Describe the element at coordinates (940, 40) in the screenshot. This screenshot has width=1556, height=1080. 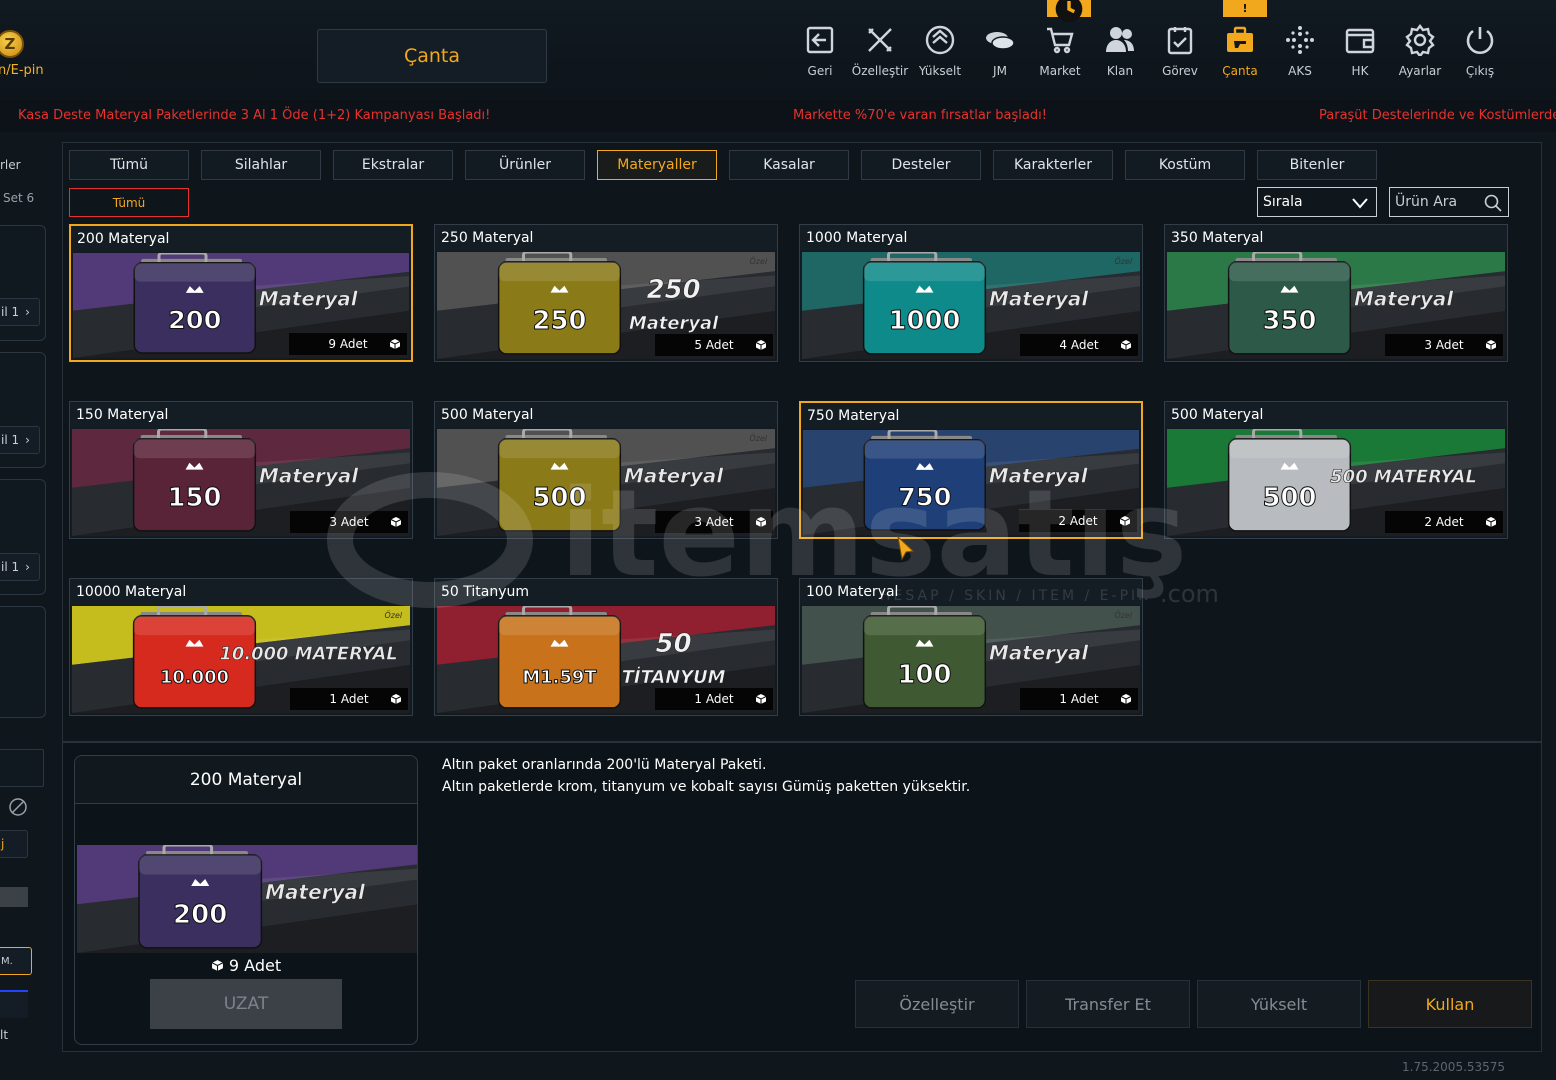
I see `upgrade-icon` at that location.